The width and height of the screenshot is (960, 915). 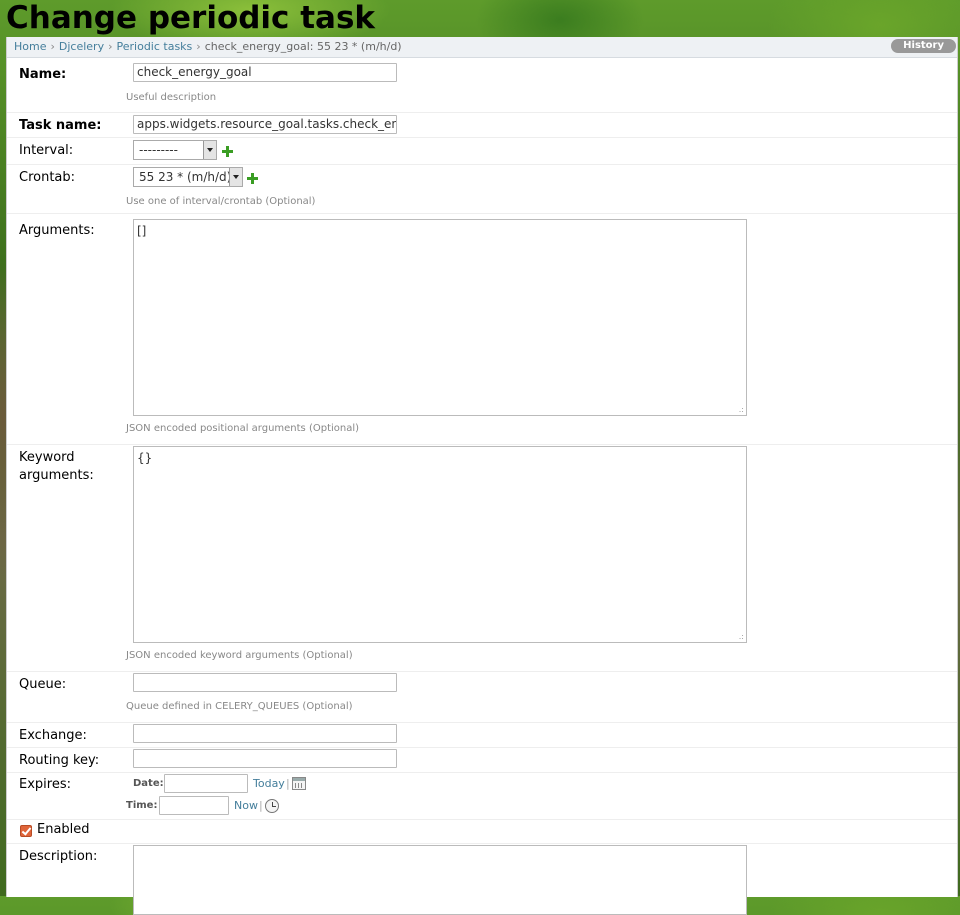 I want to click on form-row-interval: Interval: ---------, so click(x=482, y=151).